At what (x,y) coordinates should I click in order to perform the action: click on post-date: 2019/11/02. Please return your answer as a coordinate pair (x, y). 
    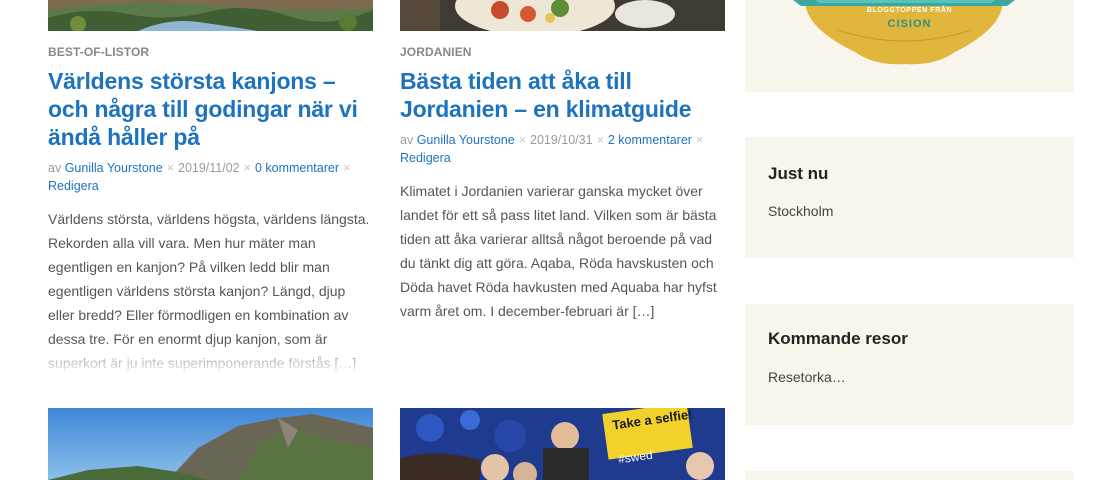
    Looking at the image, I should click on (209, 168).